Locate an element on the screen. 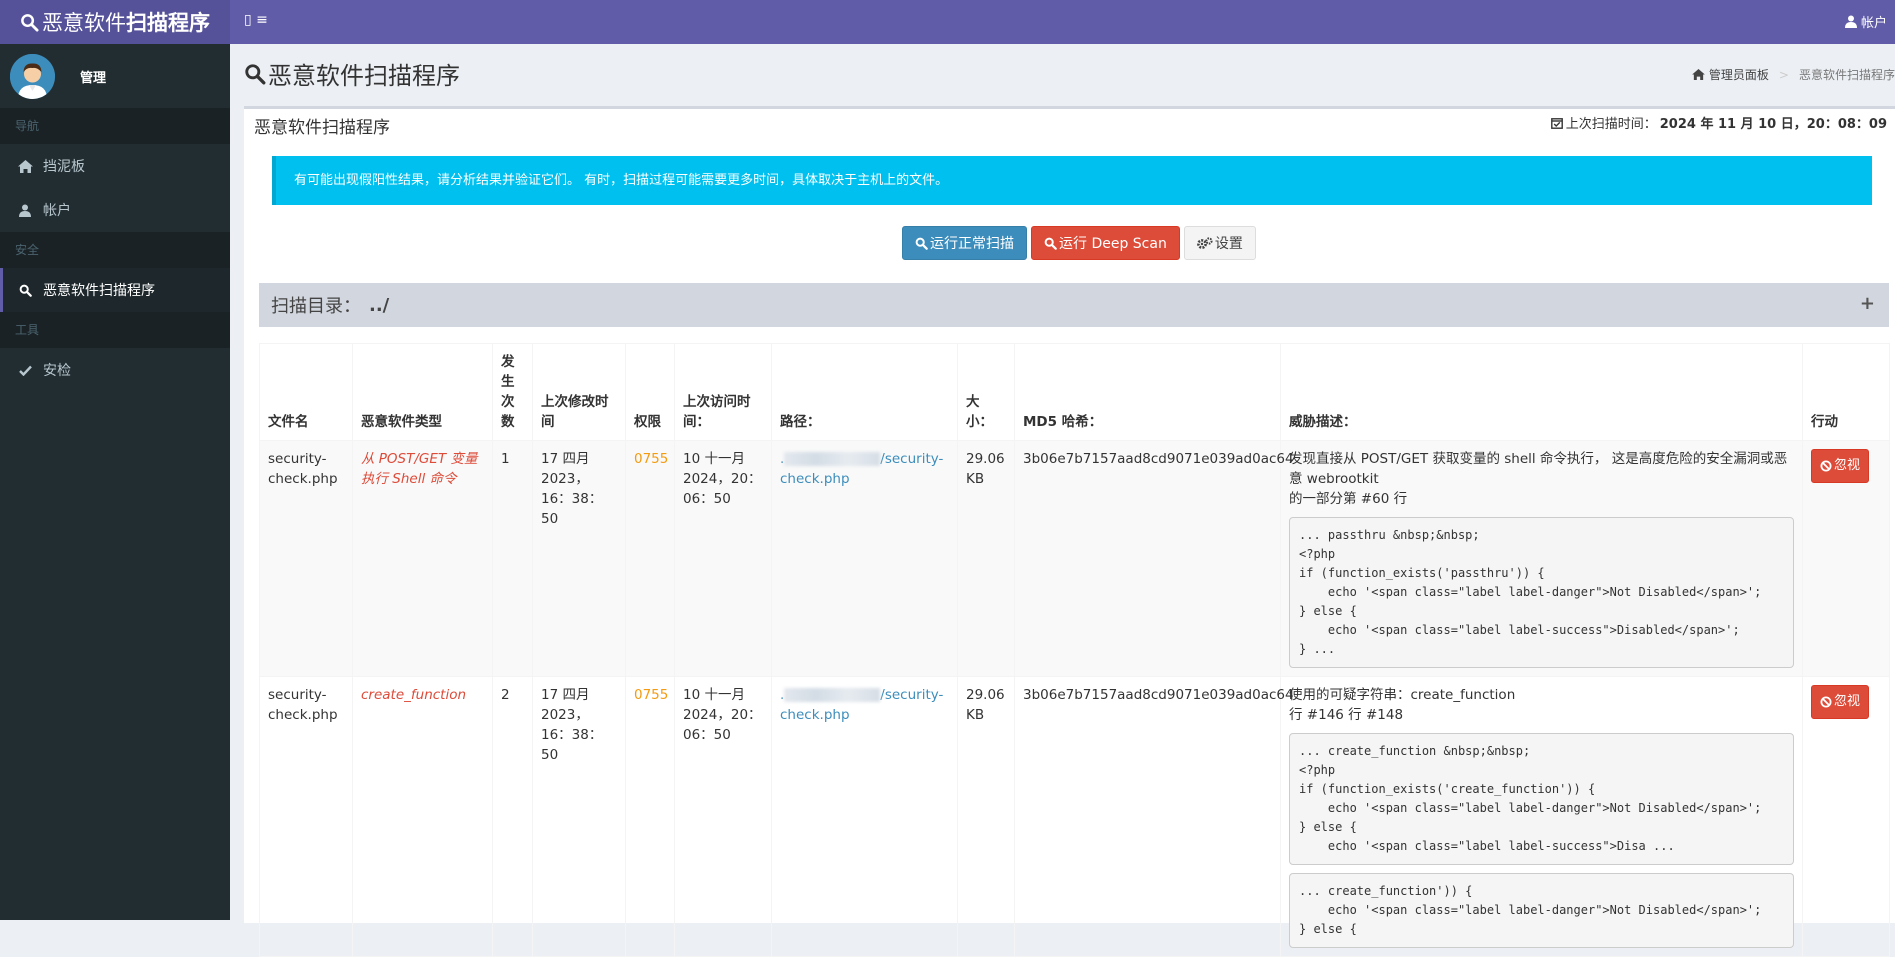  sidebar-item-dashboard: 挡泥板 is located at coordinates (115, 166).